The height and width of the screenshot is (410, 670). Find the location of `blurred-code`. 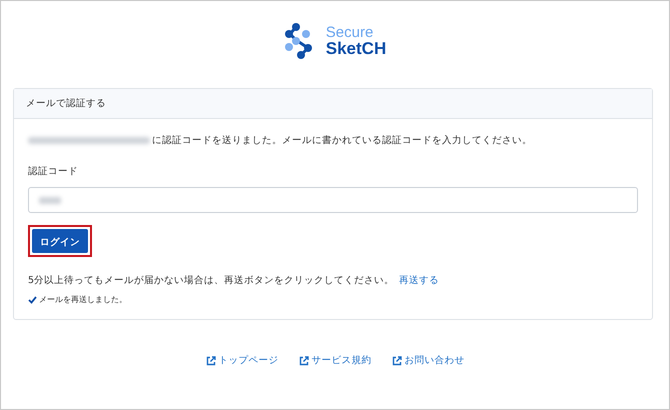

blurred-code is located at coordinates (50, 200).